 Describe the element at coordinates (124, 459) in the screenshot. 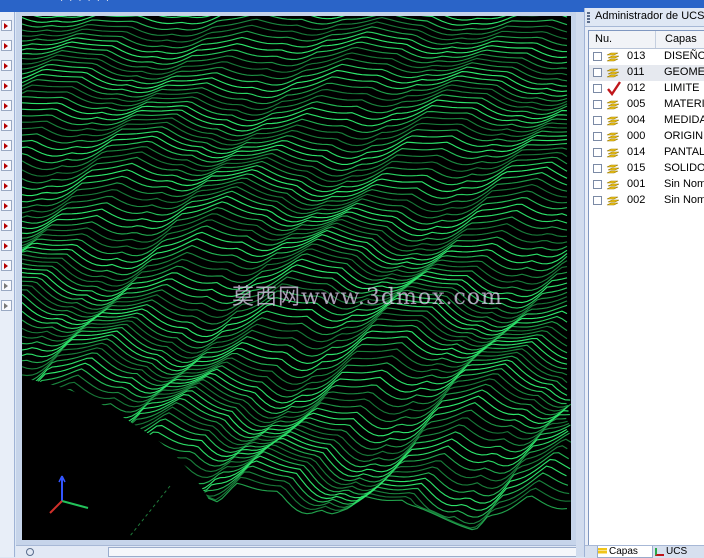

I see `empty-region` at that location.